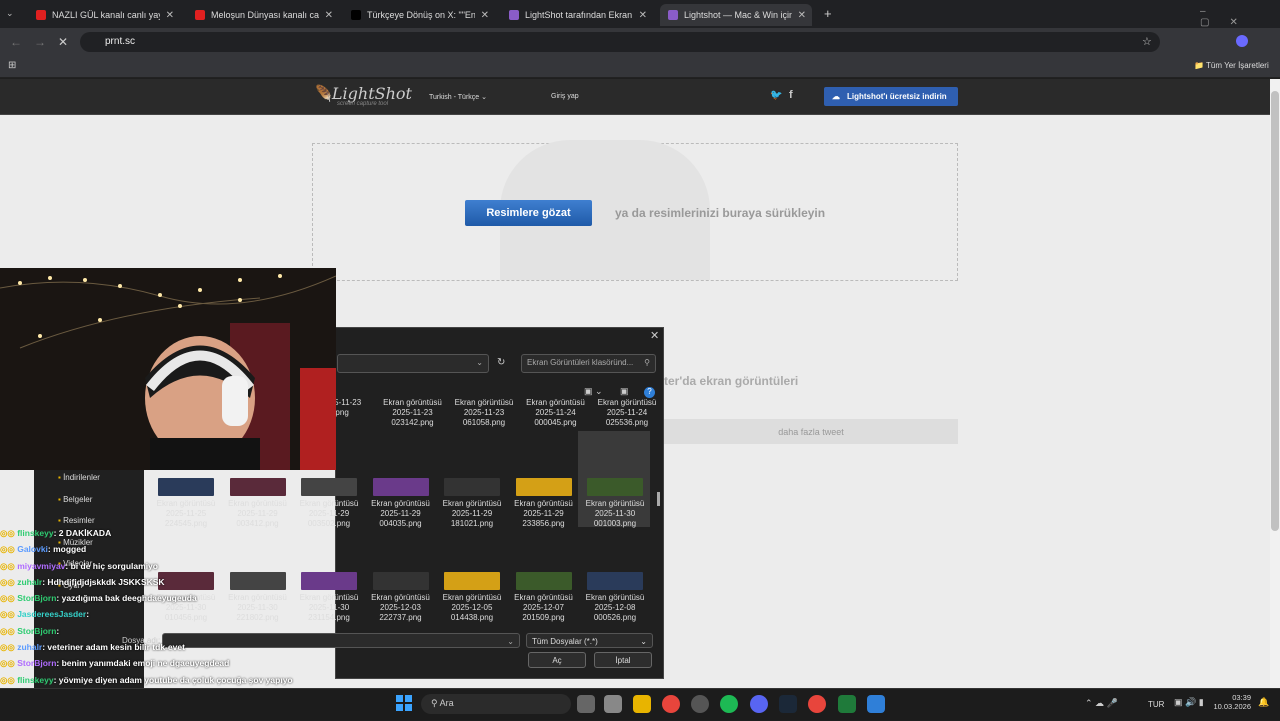  What do you see at coordinates (1275, 383) in the screenshot?
I see `page-scrollbar` at bounding box center [1275, 383].